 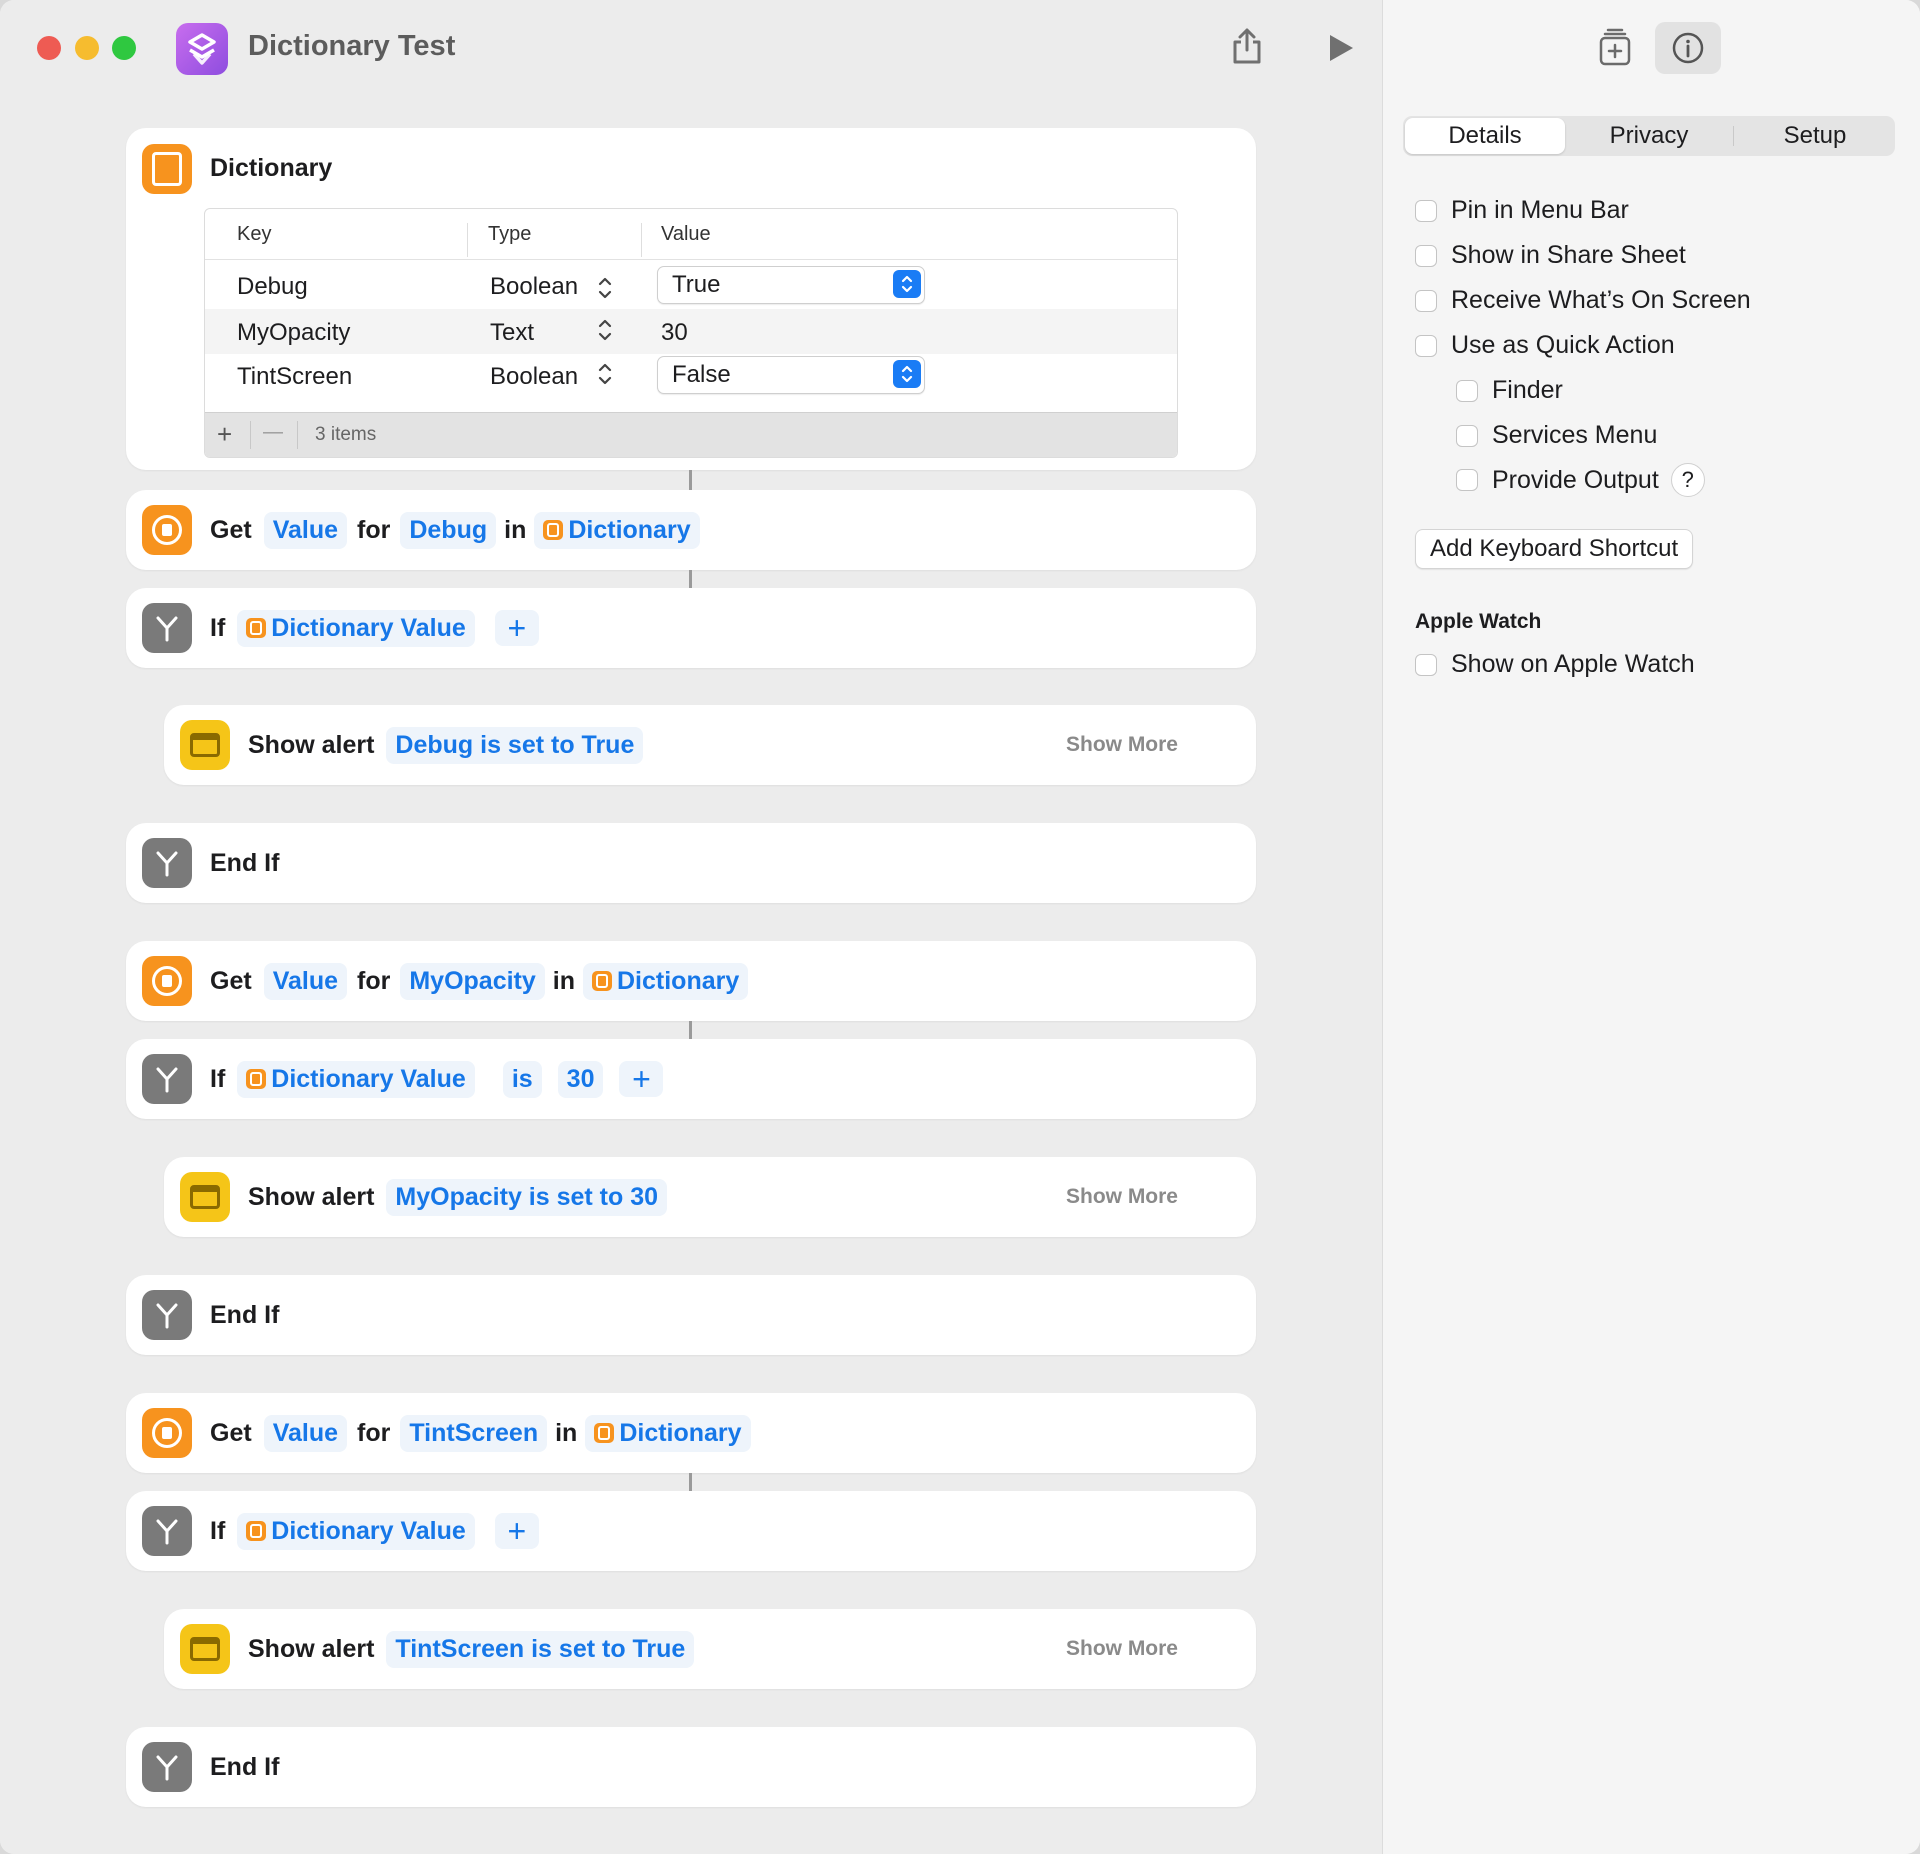 I want to click on value-popup-button: True, so click(x=791, y=285).